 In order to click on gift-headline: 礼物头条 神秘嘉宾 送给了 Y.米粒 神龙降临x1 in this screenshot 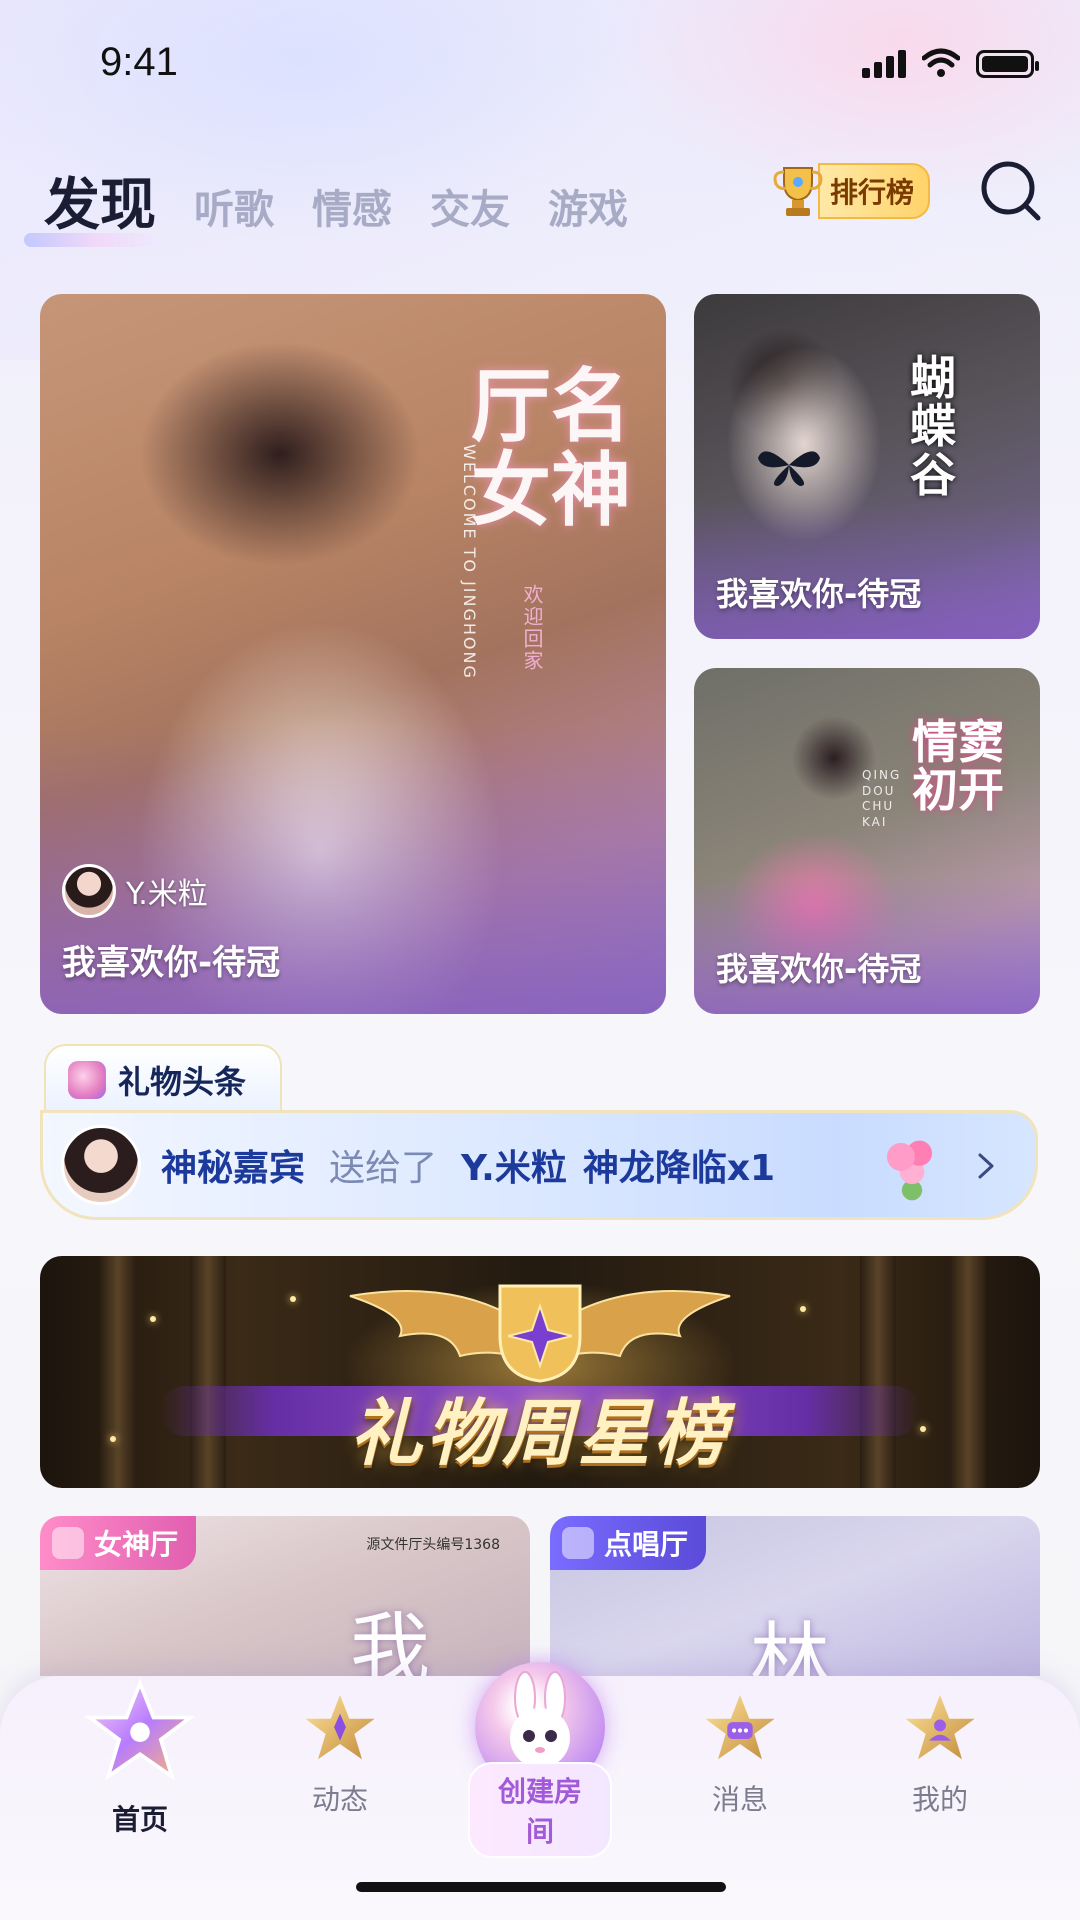, I will do `click(540, 1136)`.